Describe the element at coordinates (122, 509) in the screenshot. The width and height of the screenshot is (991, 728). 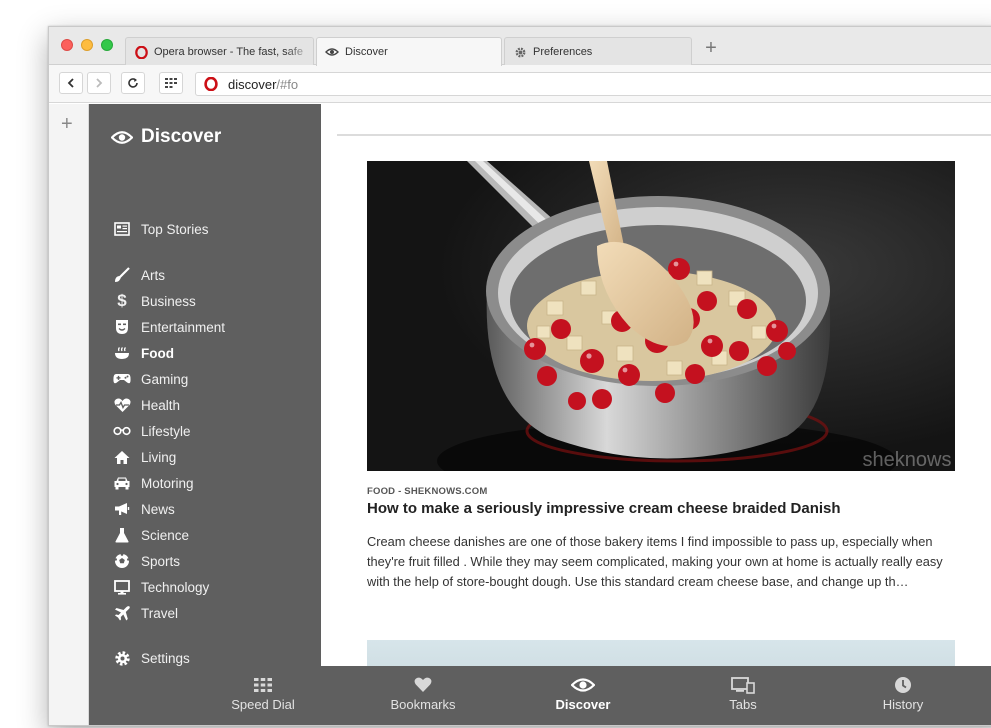
I see `megaphone-icon` at that location.